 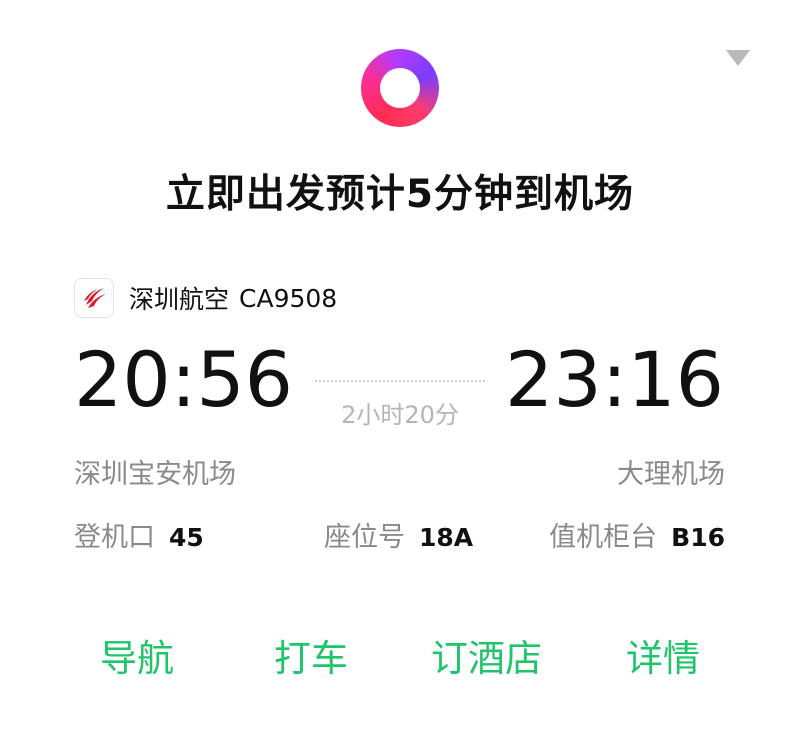 What do you see at coordinates (137, 655) in the screenshot?
I see `navigate-button: 导航` at bounding box center [137, 655].